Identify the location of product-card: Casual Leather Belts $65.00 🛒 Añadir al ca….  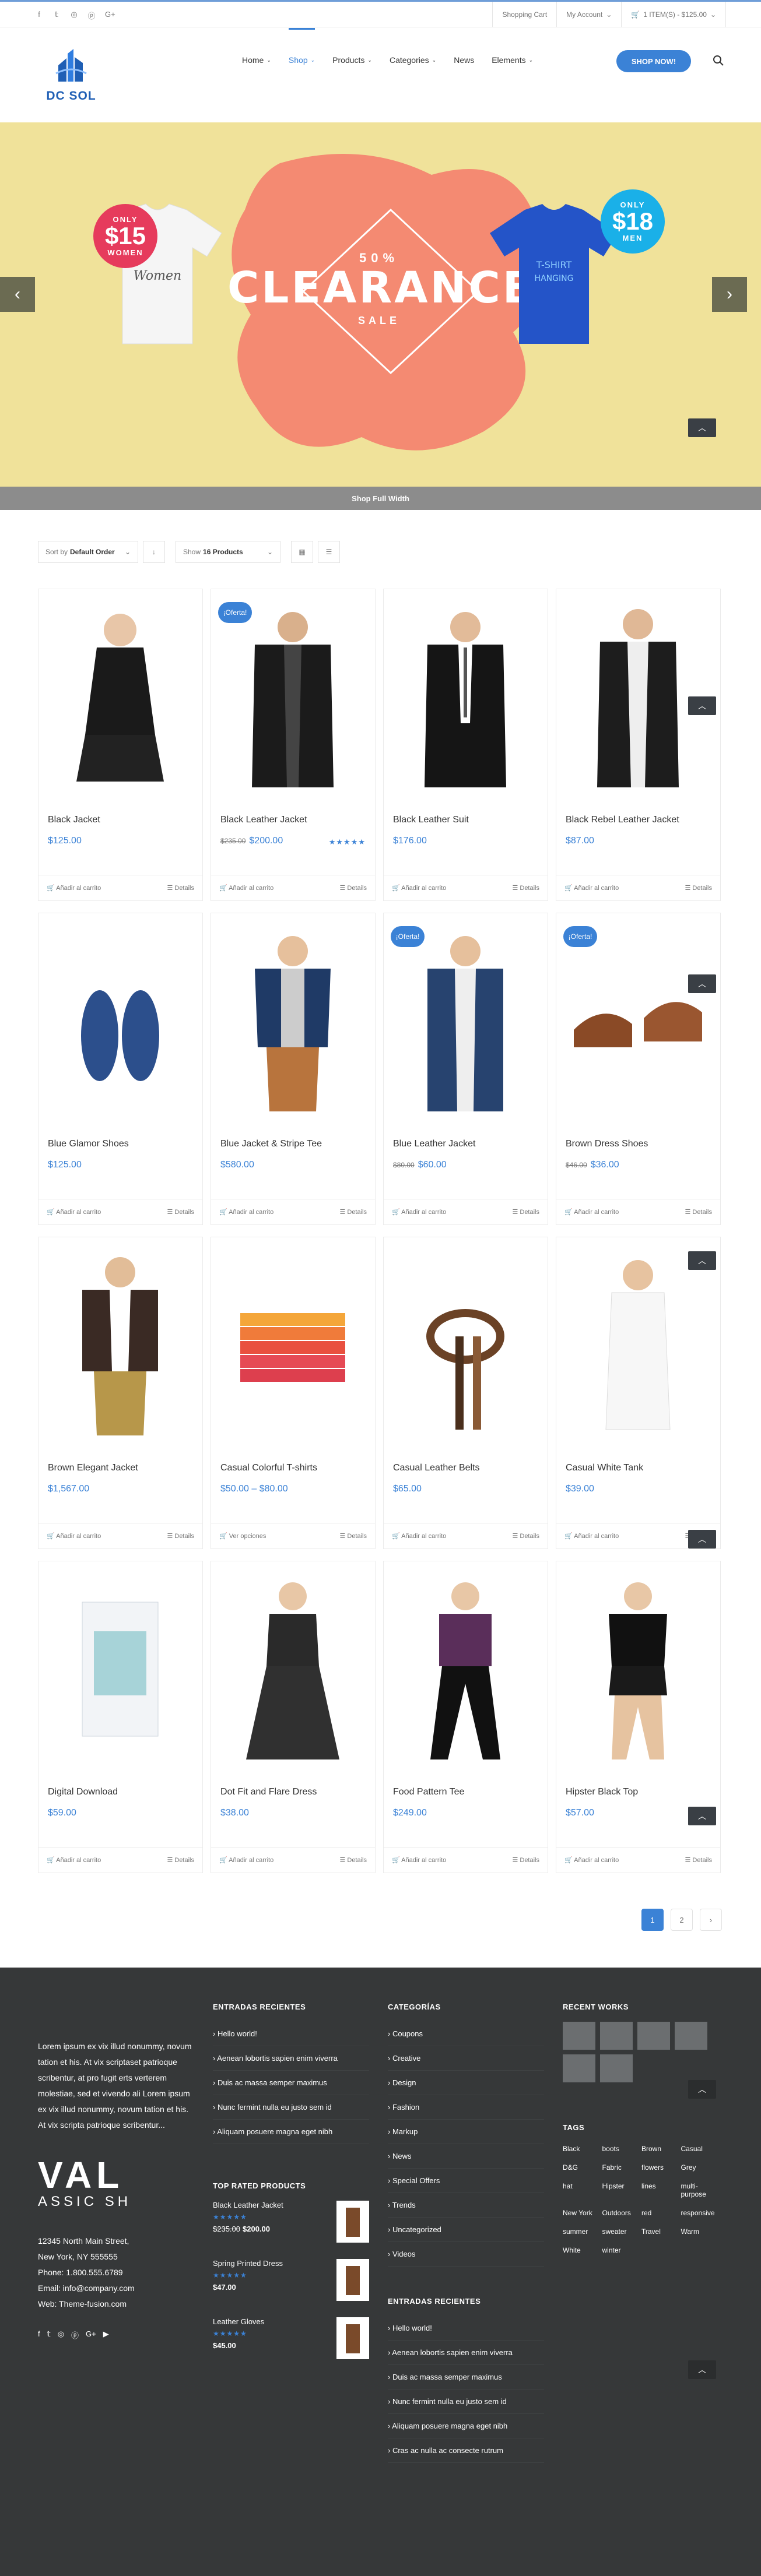
(465, 1393).